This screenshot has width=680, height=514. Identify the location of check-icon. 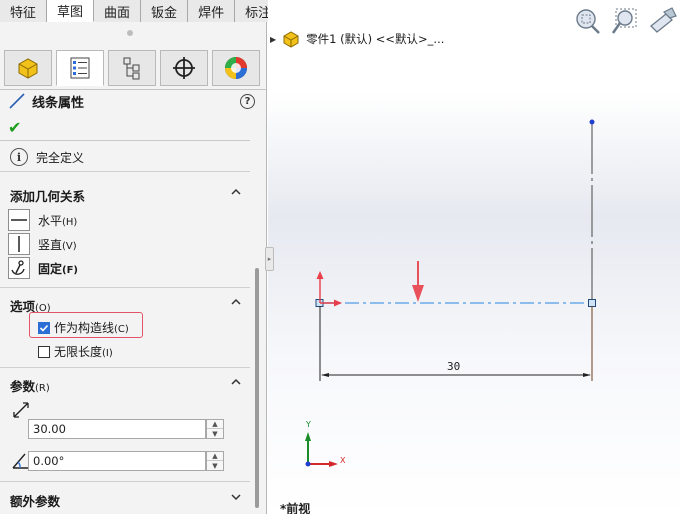
(44, 328).